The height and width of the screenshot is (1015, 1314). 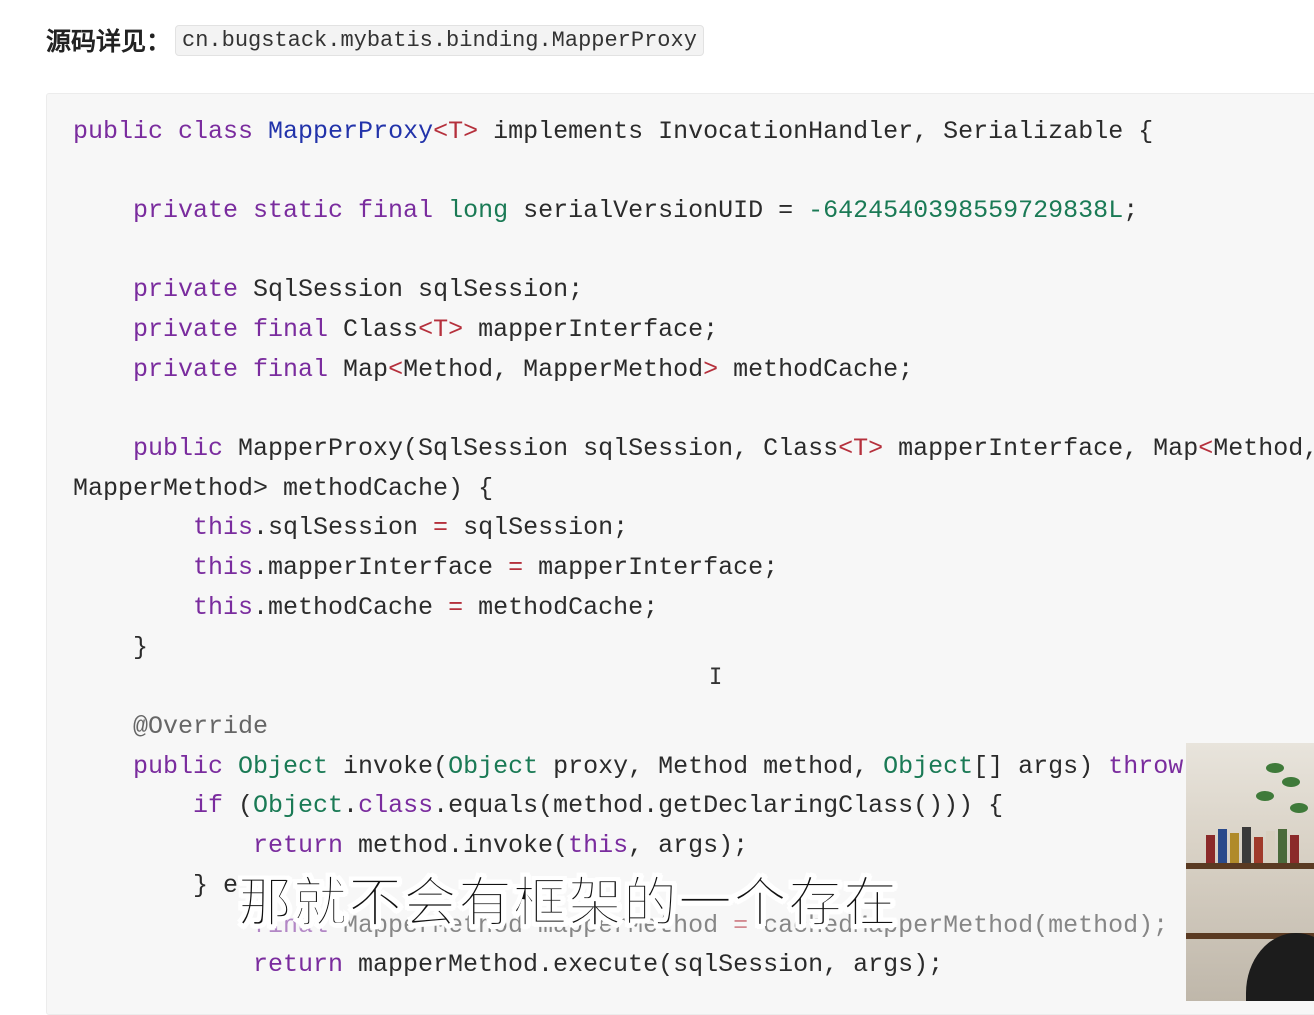 I want to click on code-line-sqlsession-field: private SqlSession sqlSession;, so click(x=358, y=290).